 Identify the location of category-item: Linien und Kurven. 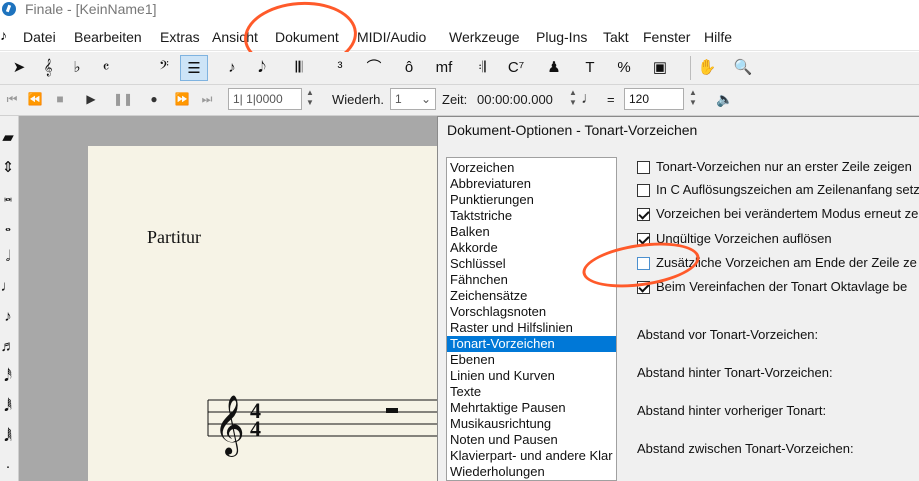
(531, 376).